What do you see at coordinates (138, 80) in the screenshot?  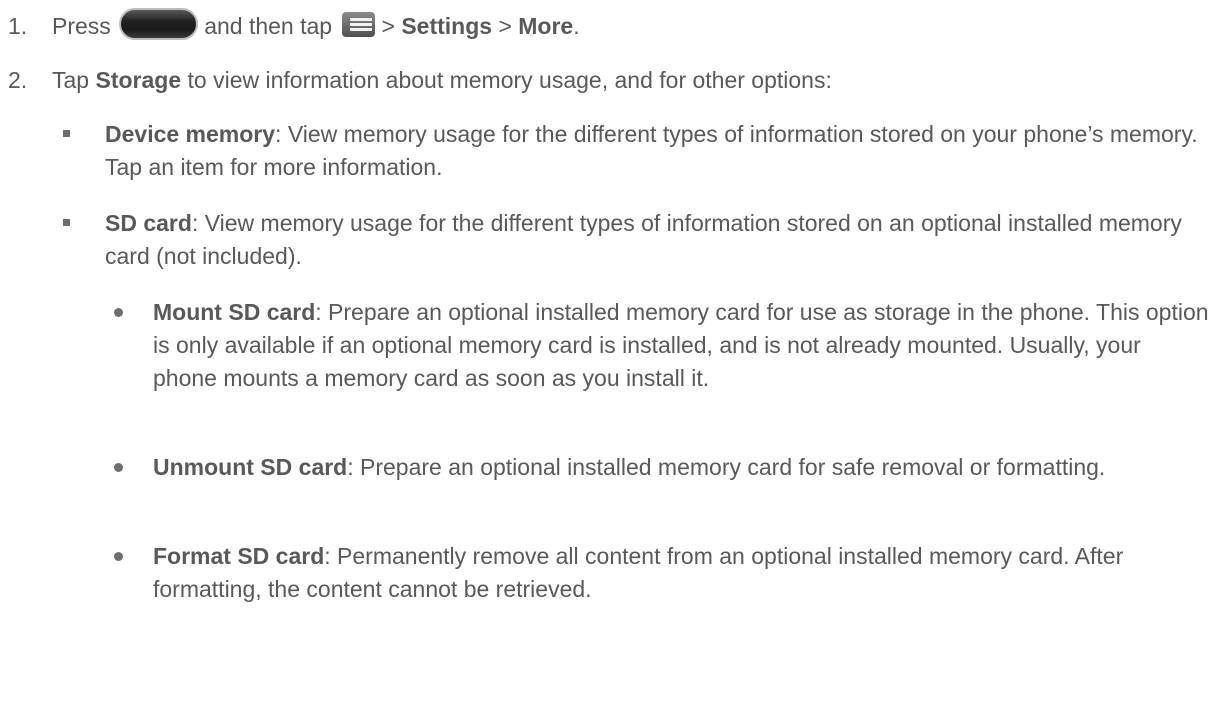 I see `storage-label: Storage` at bounding box center [138, 80].